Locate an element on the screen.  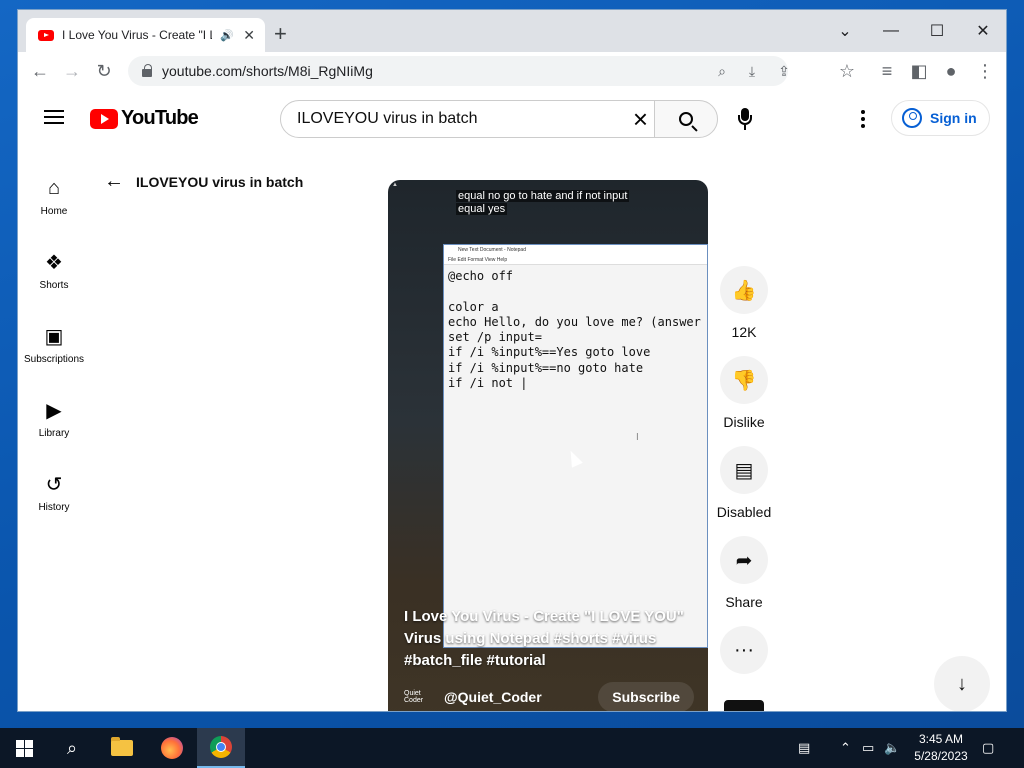
minimize-button: — is located at coordinates (891, 31).